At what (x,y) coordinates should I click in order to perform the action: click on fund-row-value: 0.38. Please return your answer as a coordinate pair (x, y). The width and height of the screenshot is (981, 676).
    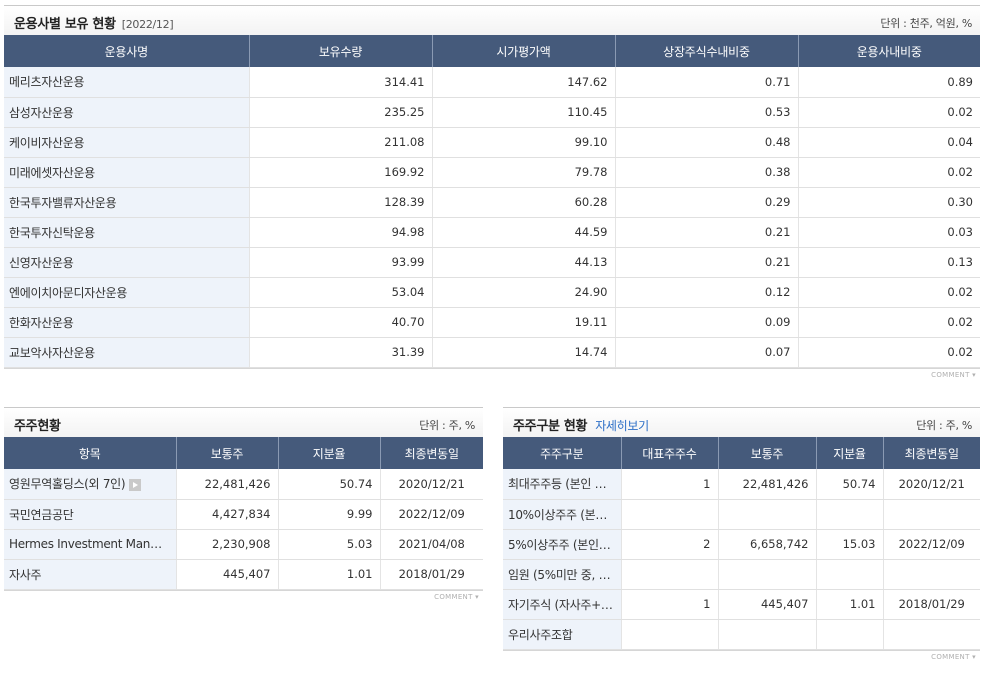
    Looking at the image, I should click on (777, 172).